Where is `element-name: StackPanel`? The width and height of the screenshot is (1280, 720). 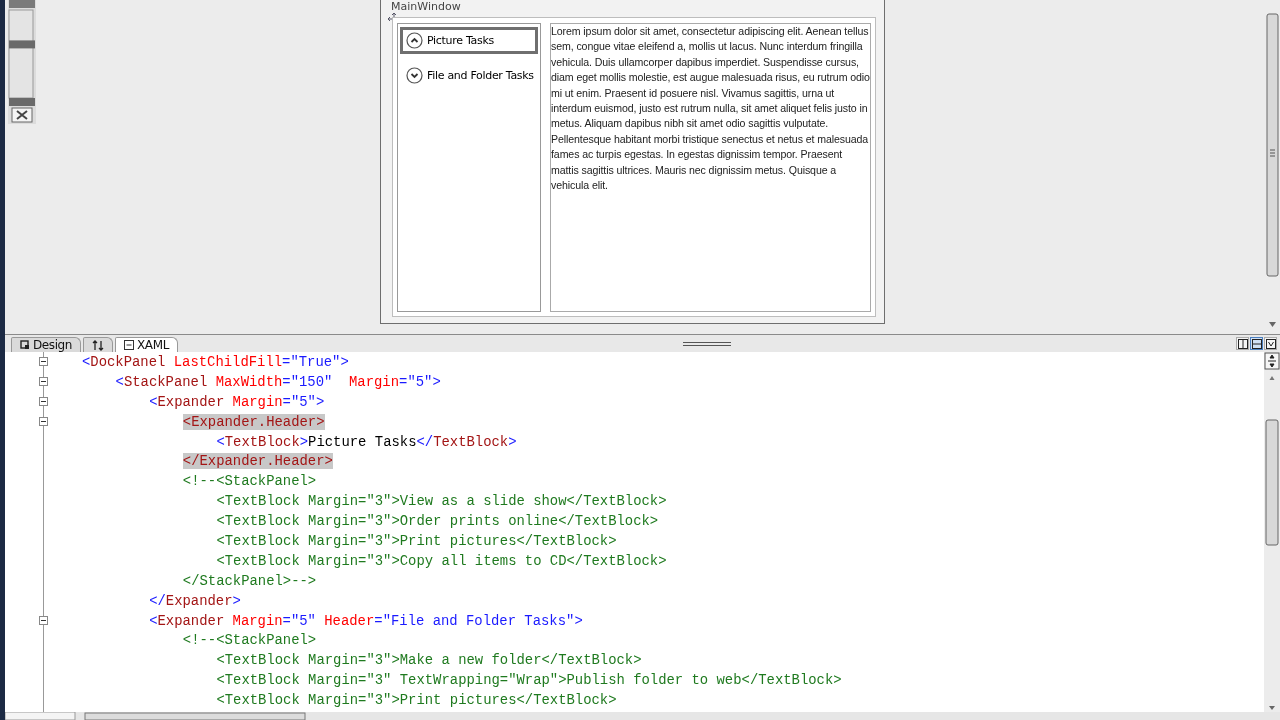 element-name: StackPanel is located at coordinates (165, 381).